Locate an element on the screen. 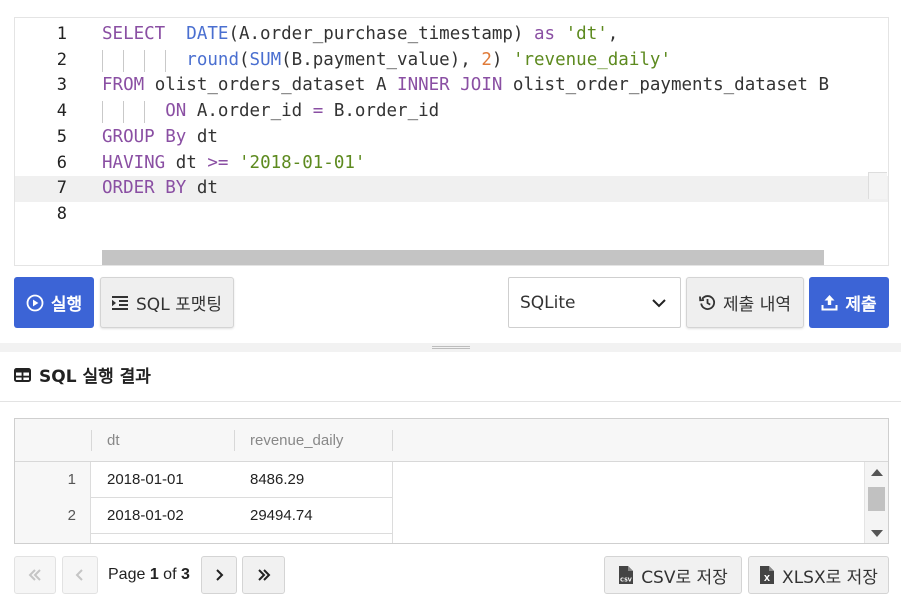 This screenshot has height=595, width=901. token-plain: A.order_id is located at coordinates (249, 111).